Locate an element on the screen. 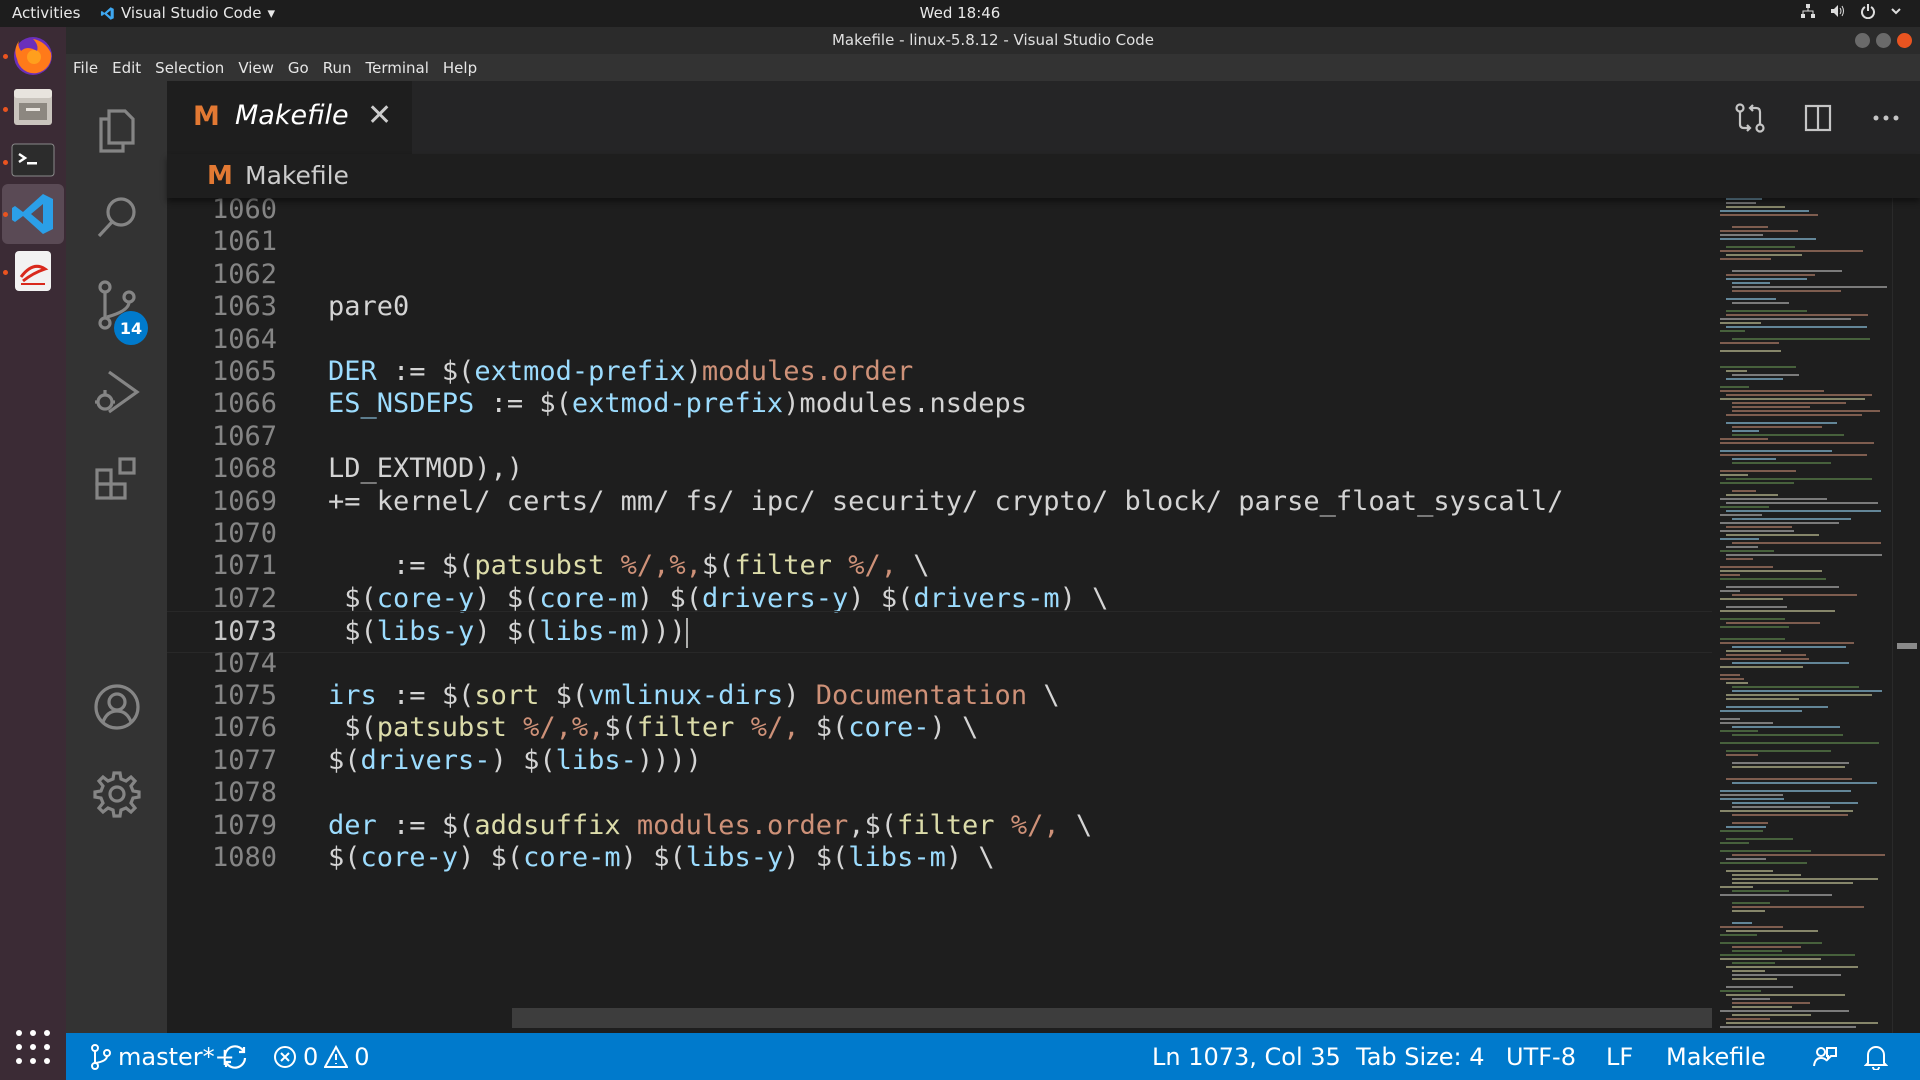 The height and width of the screenshot is (1080, 1920). menu-view: View is located at coordinates (256, 68).